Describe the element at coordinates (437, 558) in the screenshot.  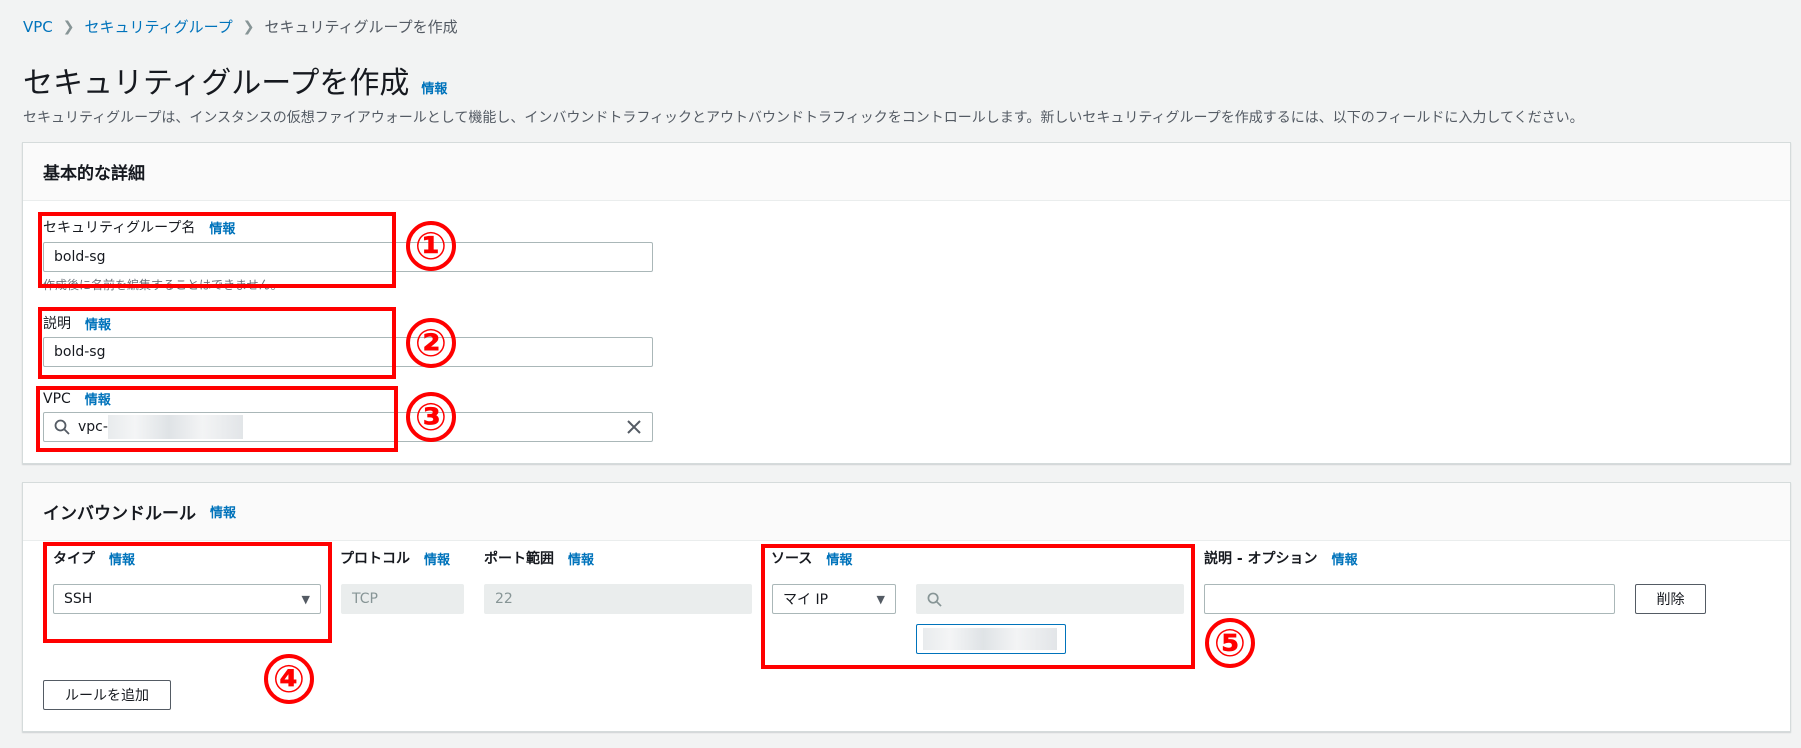
I see `protocol-info-link: 情報` at that location.